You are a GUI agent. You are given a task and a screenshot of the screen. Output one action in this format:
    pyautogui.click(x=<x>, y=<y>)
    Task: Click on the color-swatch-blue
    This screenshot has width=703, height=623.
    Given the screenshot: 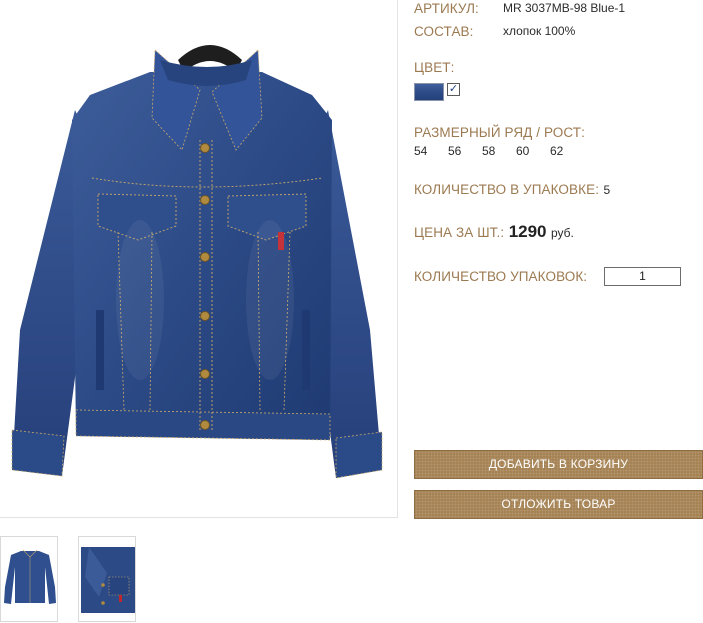 What is the action you would take?
    pyautogui.click(x=429, y=92)
    